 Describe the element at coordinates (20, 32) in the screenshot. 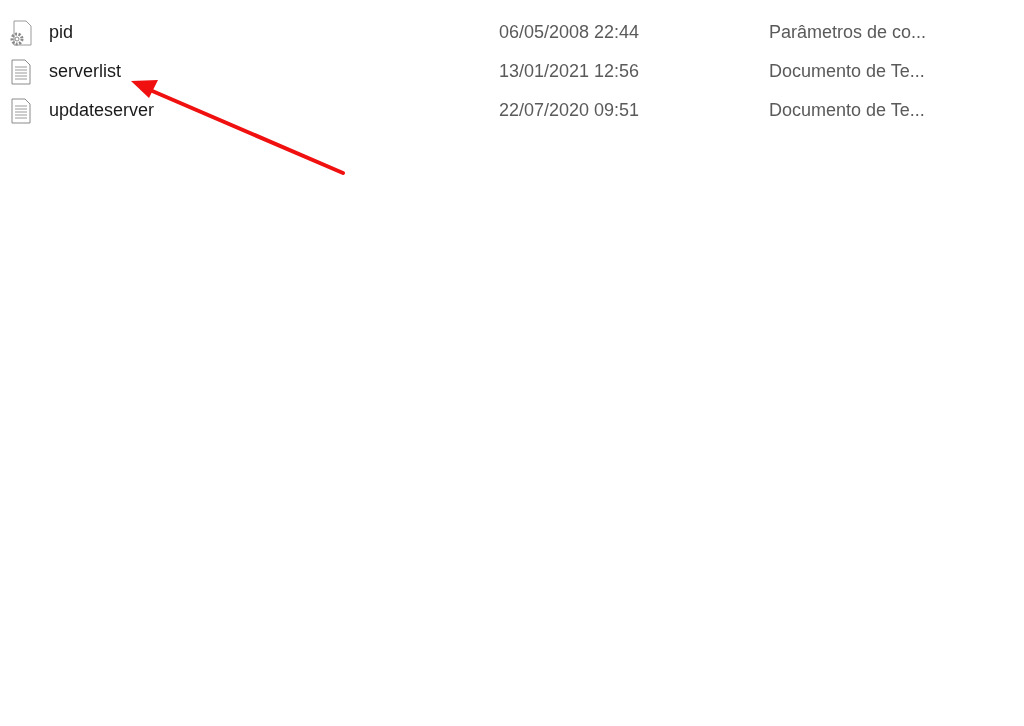

I see `settings-file-icon` at that location.